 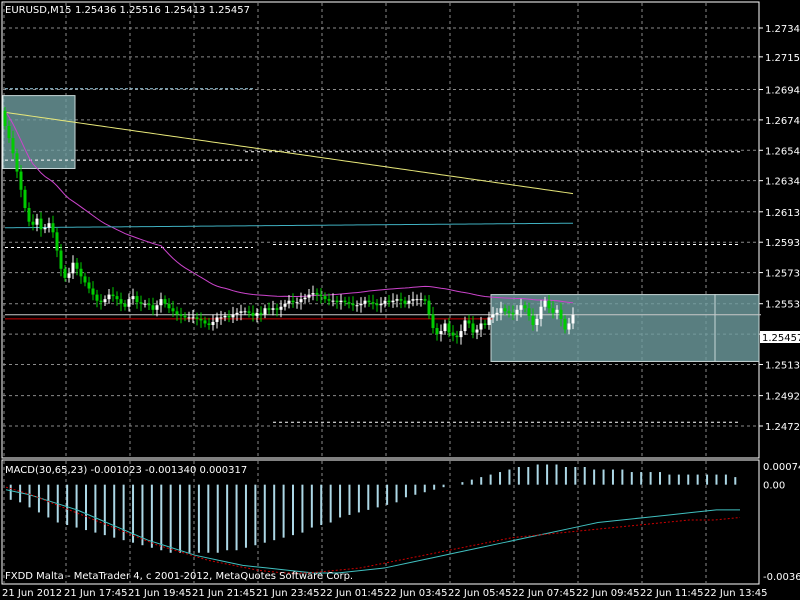 I want to click on ohlc-readout: 1.25436 1.25516 1.25413 1.25457, so click(x=162, y=10).